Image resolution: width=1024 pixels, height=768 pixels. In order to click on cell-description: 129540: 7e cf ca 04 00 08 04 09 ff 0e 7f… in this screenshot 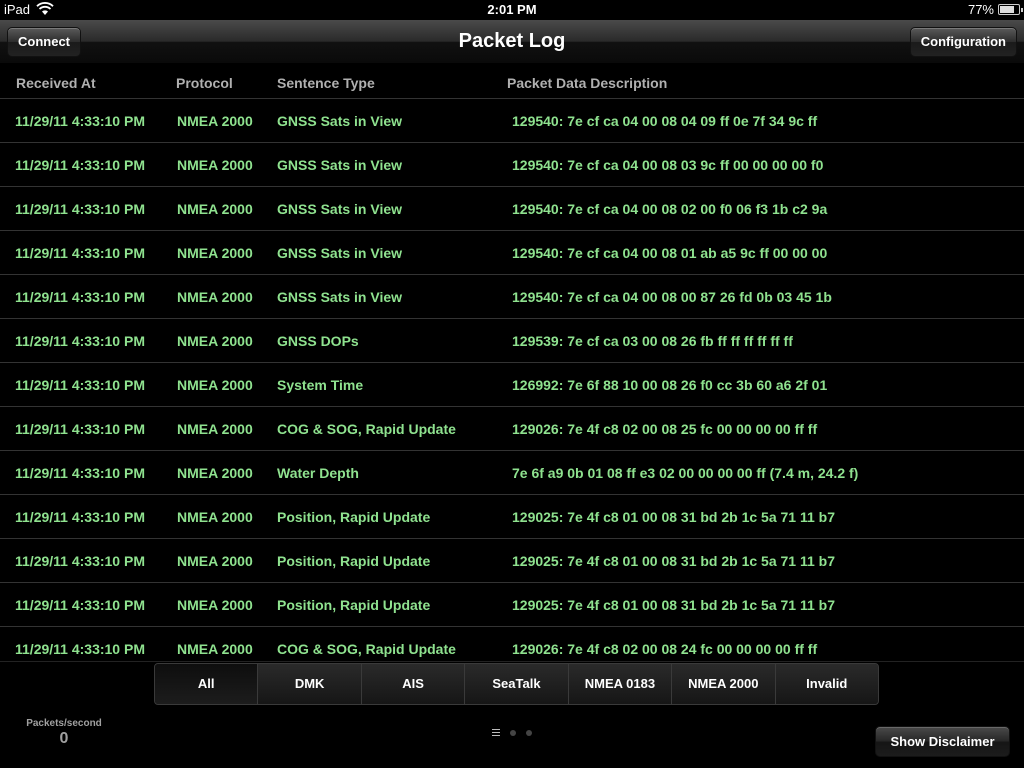, I will do `click(665, 121)`.